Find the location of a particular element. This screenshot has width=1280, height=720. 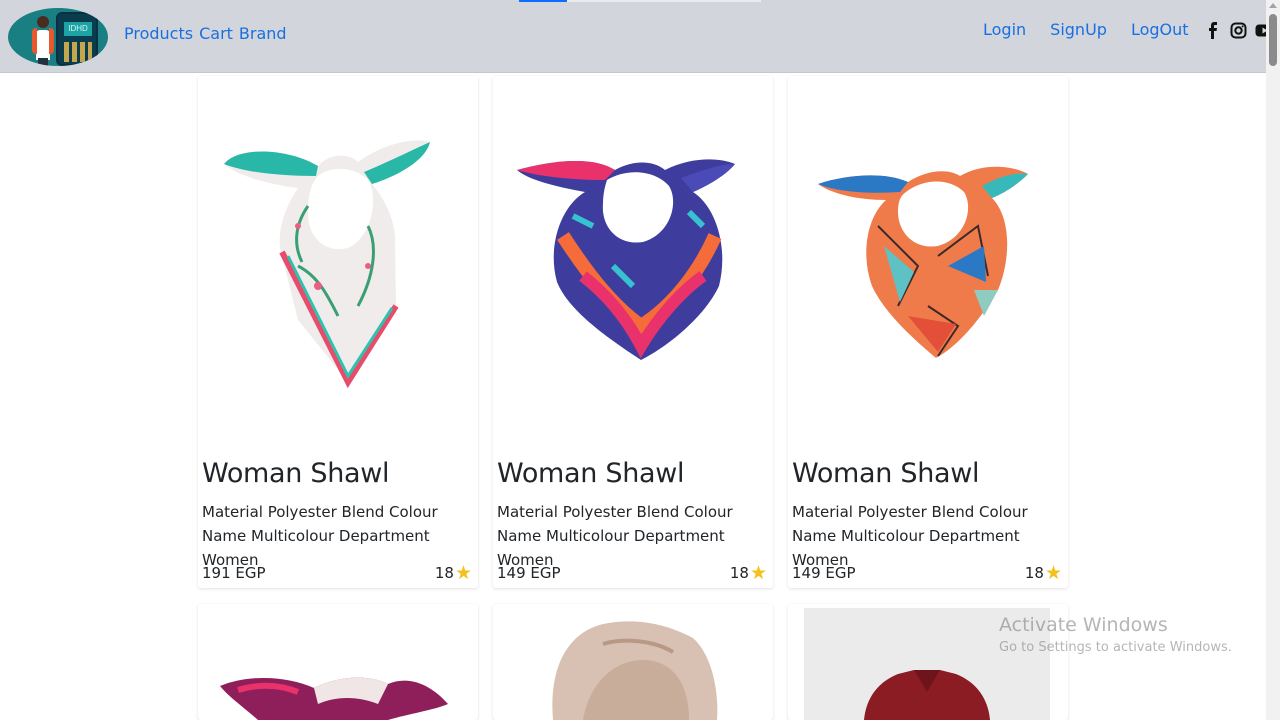

scroll-up-arrow-icon is located at coordinates (1273, 5).